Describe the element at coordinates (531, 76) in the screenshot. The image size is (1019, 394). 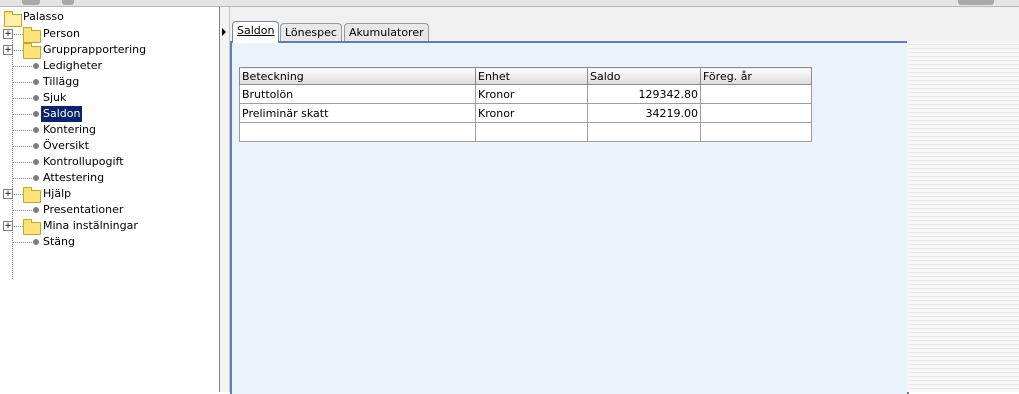
I see `column-header-enhet: Enhet` at that location.